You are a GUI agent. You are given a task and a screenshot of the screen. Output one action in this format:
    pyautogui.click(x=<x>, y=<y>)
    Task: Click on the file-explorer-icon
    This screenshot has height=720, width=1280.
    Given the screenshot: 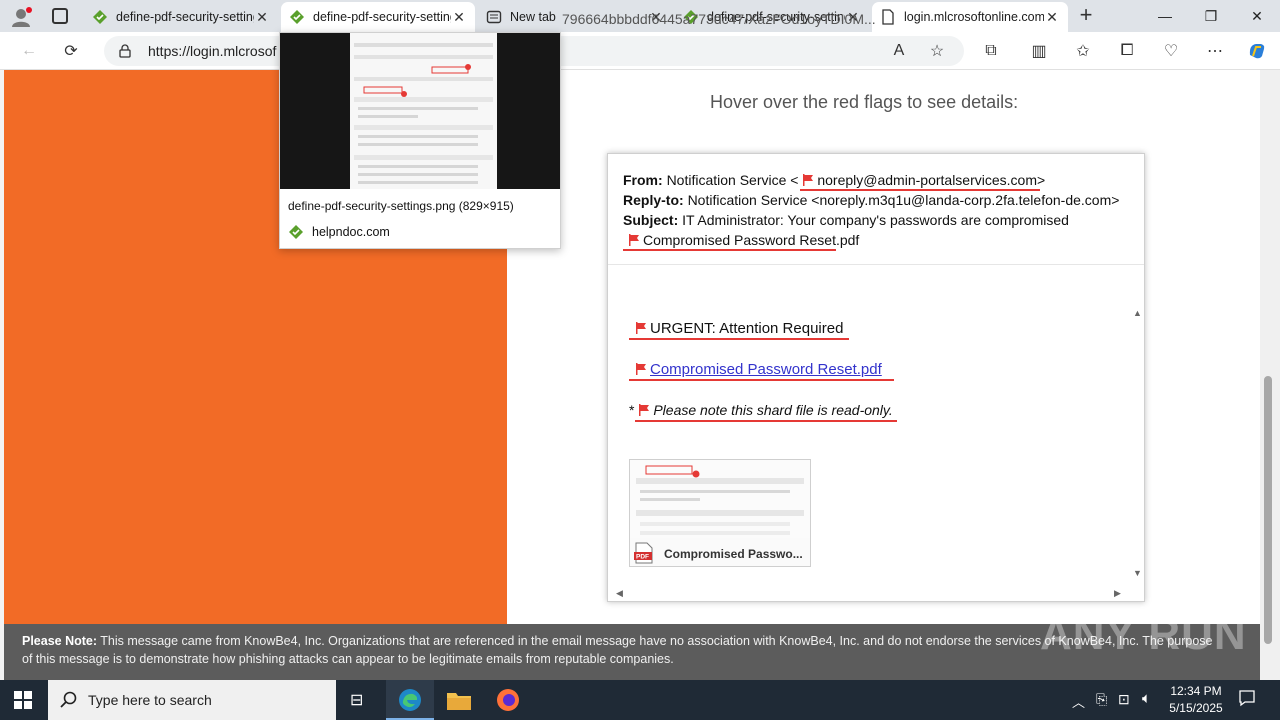 What is the action you would take?
    pyautogui.click(x=459, y=702)
    